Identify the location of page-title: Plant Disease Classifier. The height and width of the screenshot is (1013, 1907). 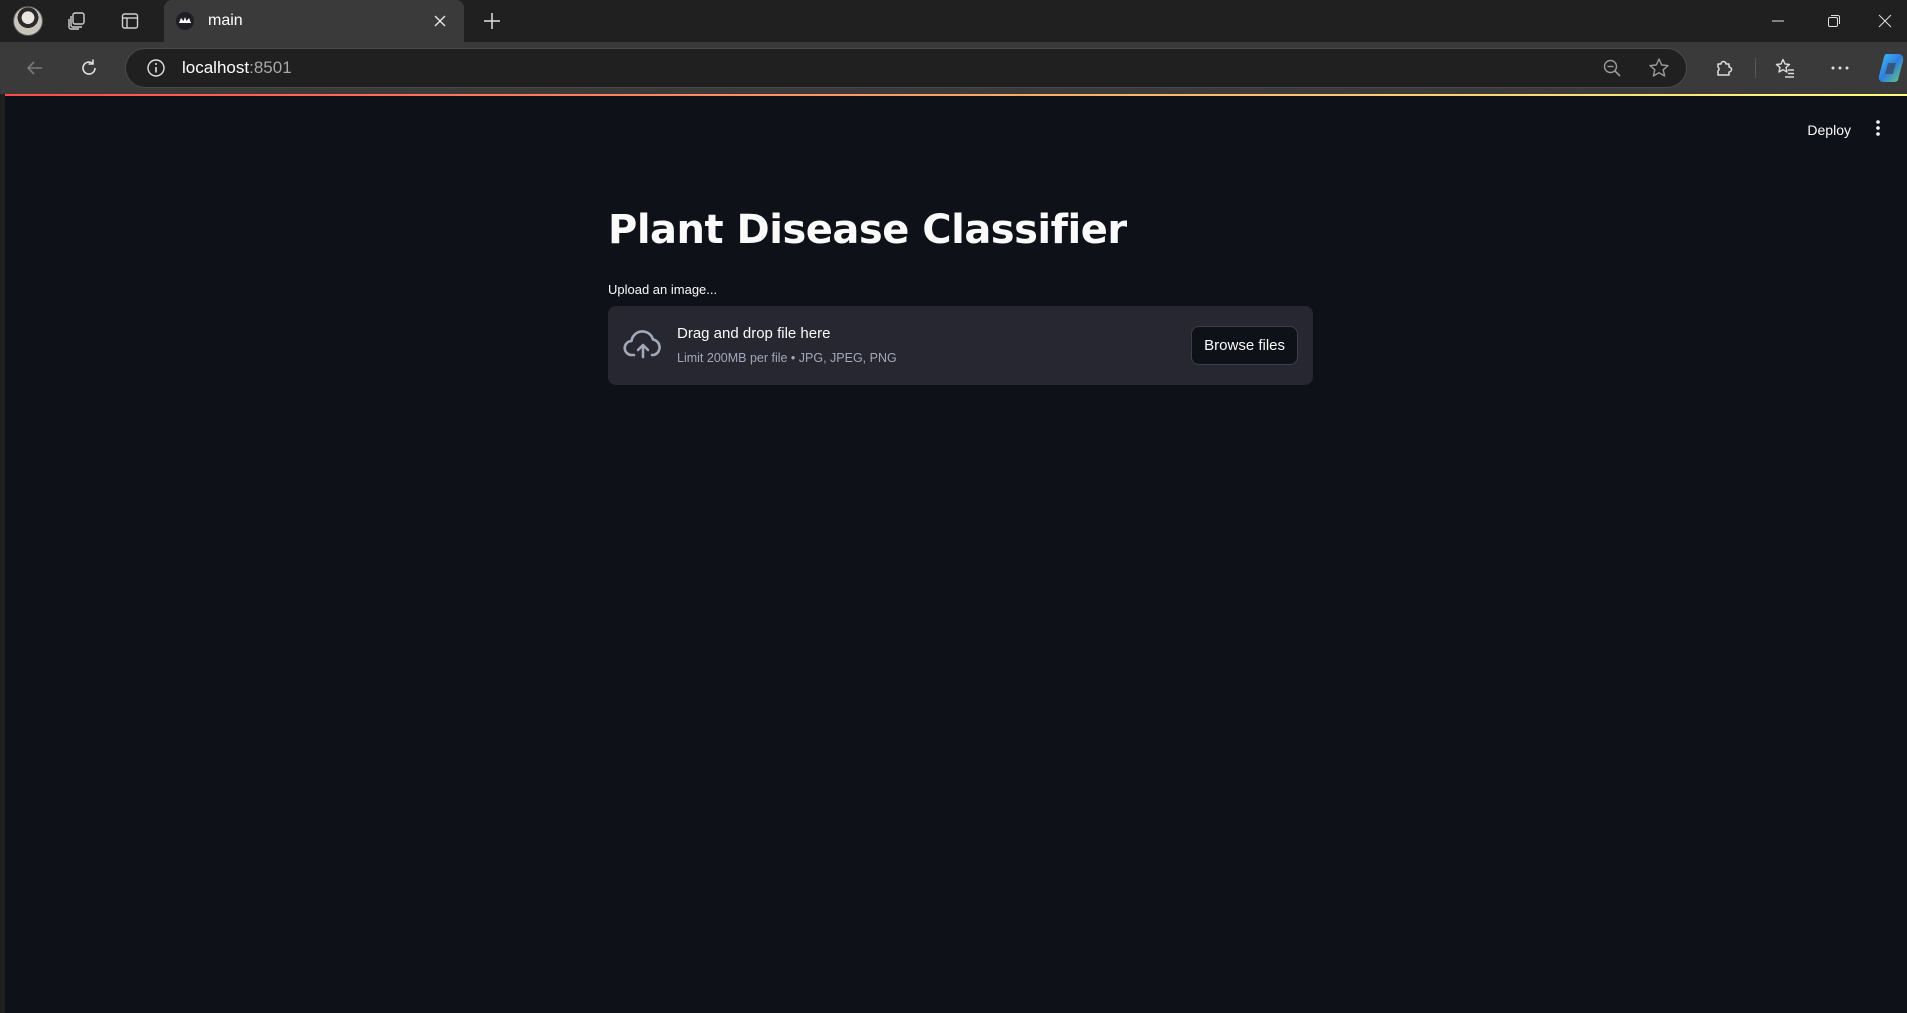
(867, 230).